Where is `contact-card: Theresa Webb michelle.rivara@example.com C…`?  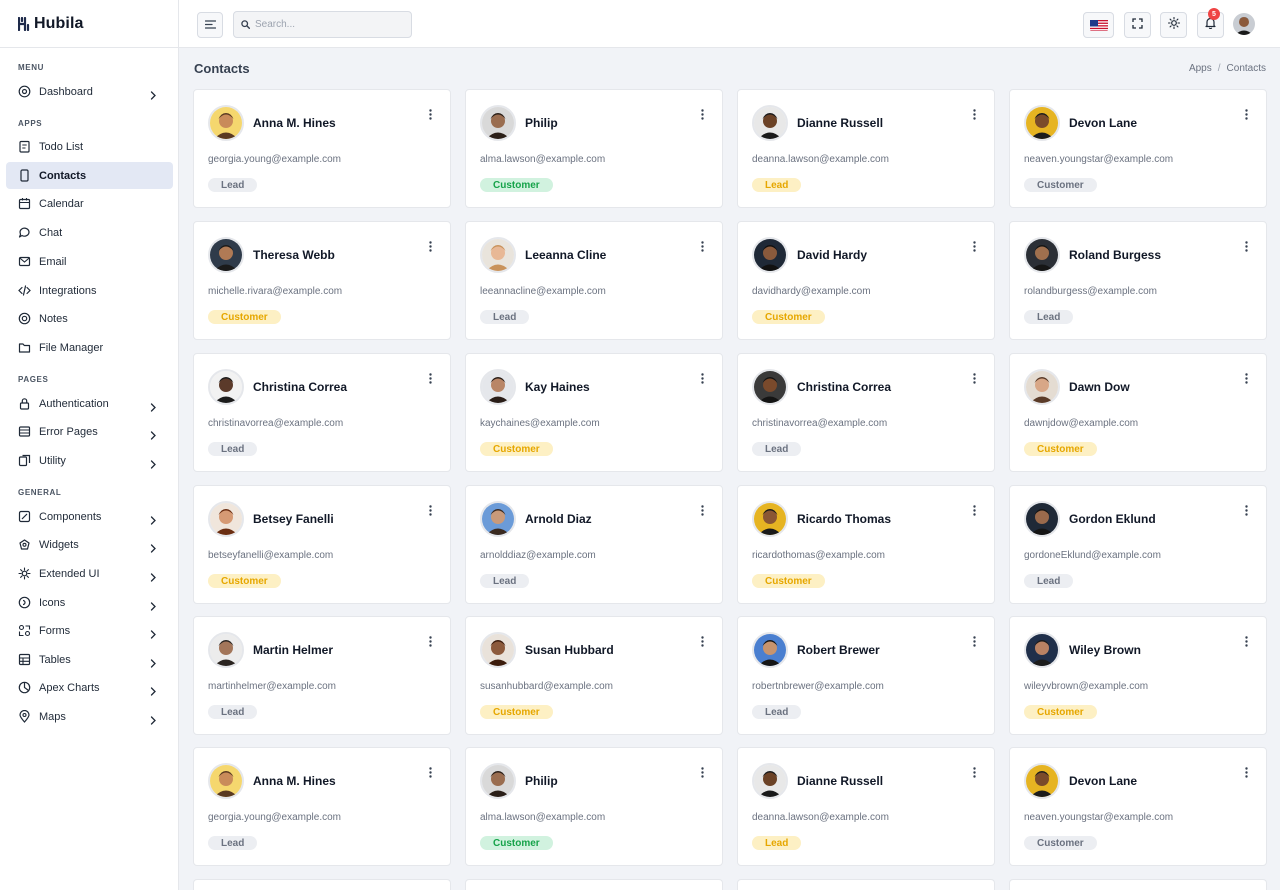
contact-card: Theresa Webb michelle.rivara@example.com C… is located at coordinates (322, 280).